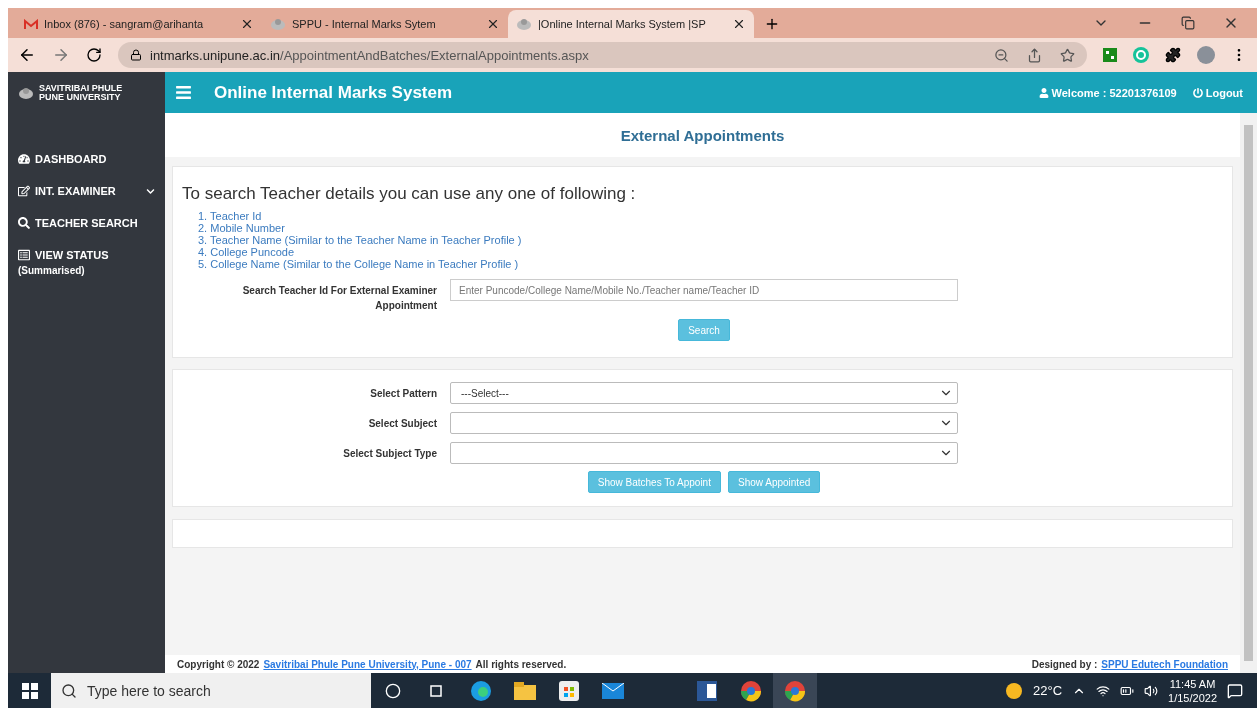  I want to click on taskbar-search: Type here to search, so click(211, 690).